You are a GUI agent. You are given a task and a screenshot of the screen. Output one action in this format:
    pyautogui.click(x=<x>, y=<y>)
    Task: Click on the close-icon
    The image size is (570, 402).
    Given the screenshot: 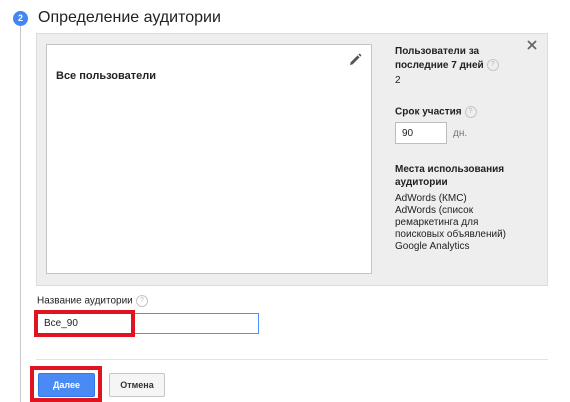 What is the action you would take?
    pyautogui.click(x=532, y=45)
    